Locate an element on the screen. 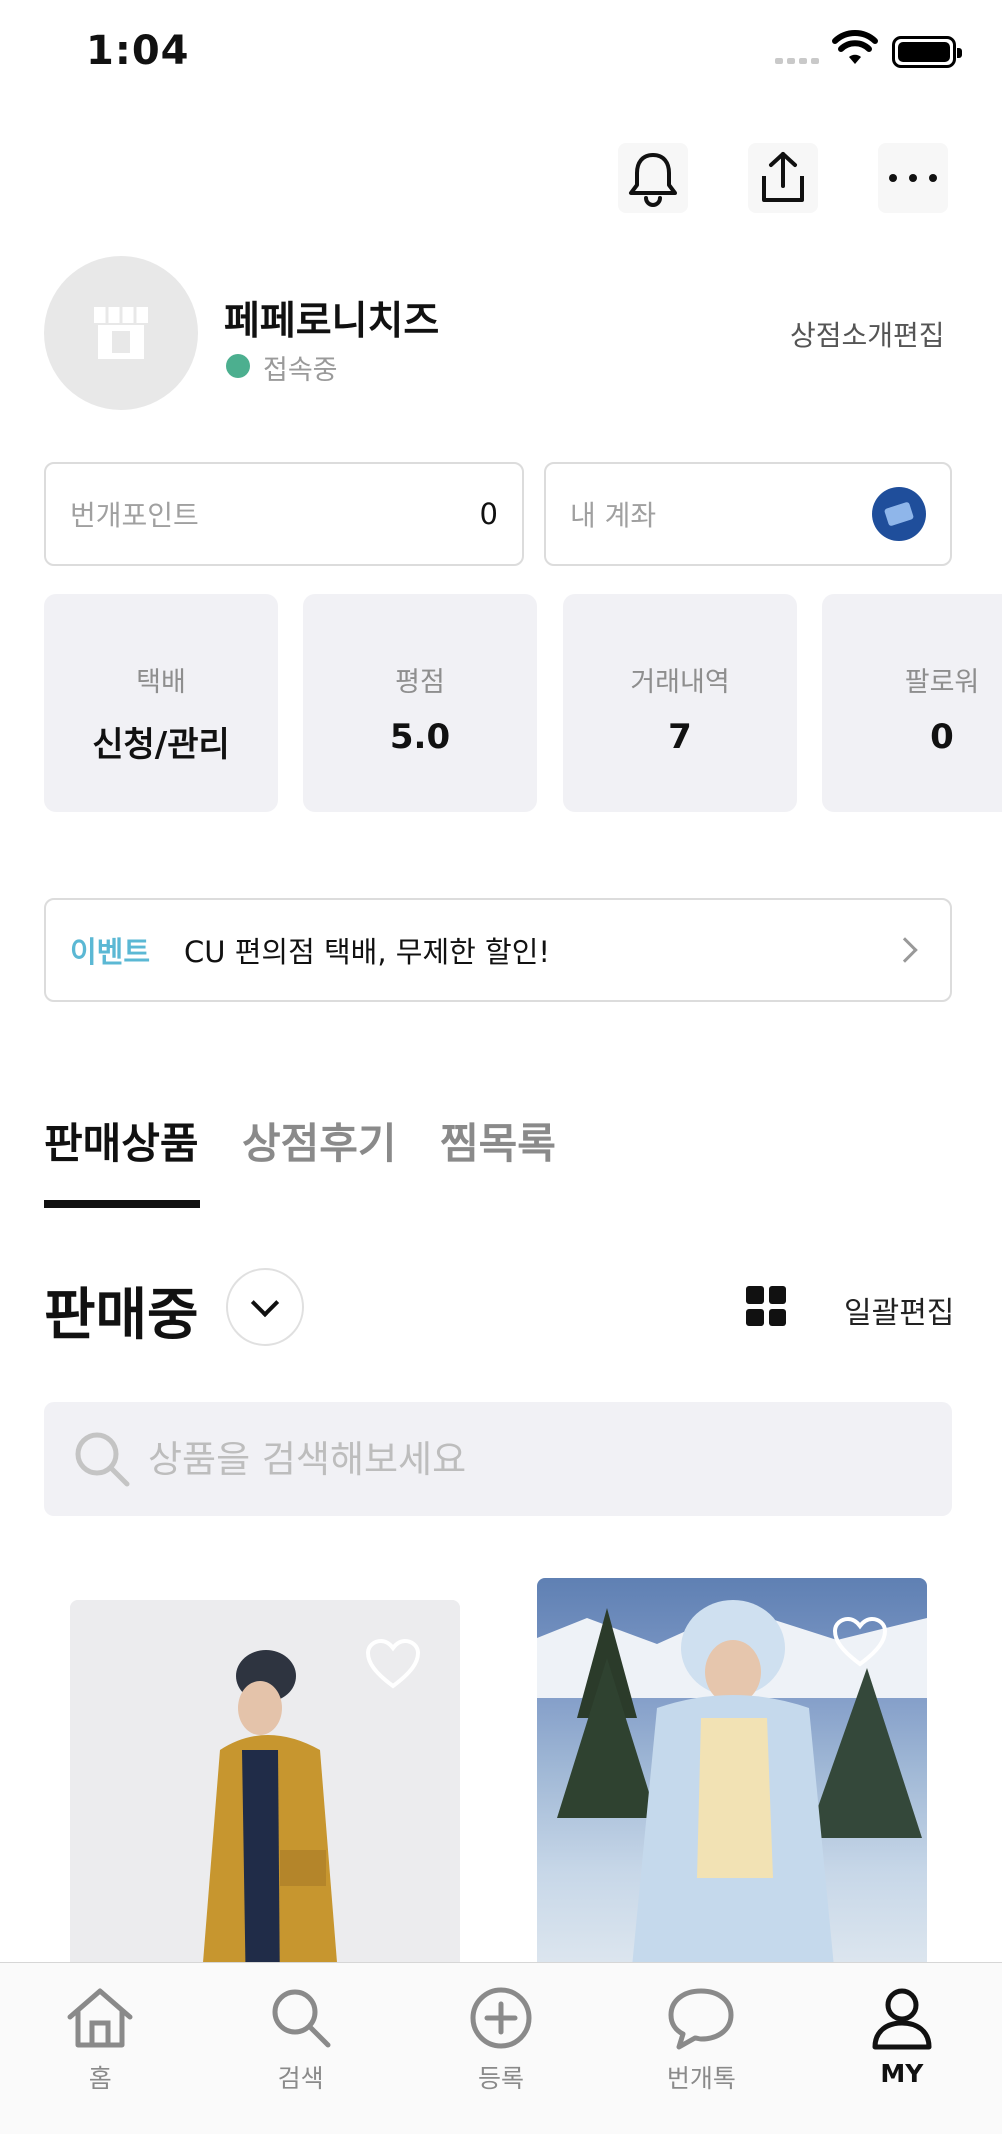  account-box: 내 계좌 is located at coordinates (748, 514).